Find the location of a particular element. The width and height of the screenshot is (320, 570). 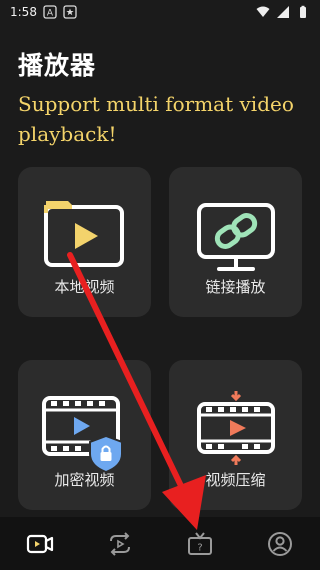

nav-item-tv: ? is located at coordinates (200, 544).